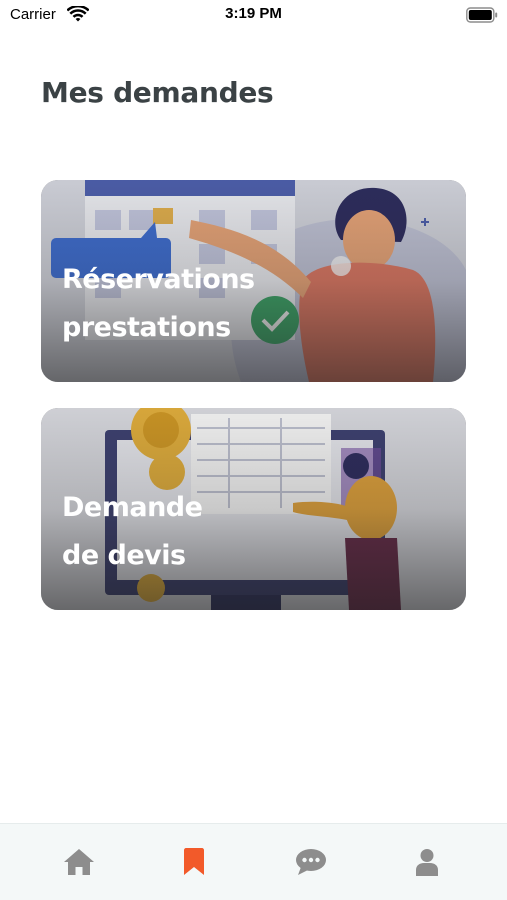 The height and width of the screenshot is (900, 507). I want to click on card-title-line: Demande, so click(132, 507).